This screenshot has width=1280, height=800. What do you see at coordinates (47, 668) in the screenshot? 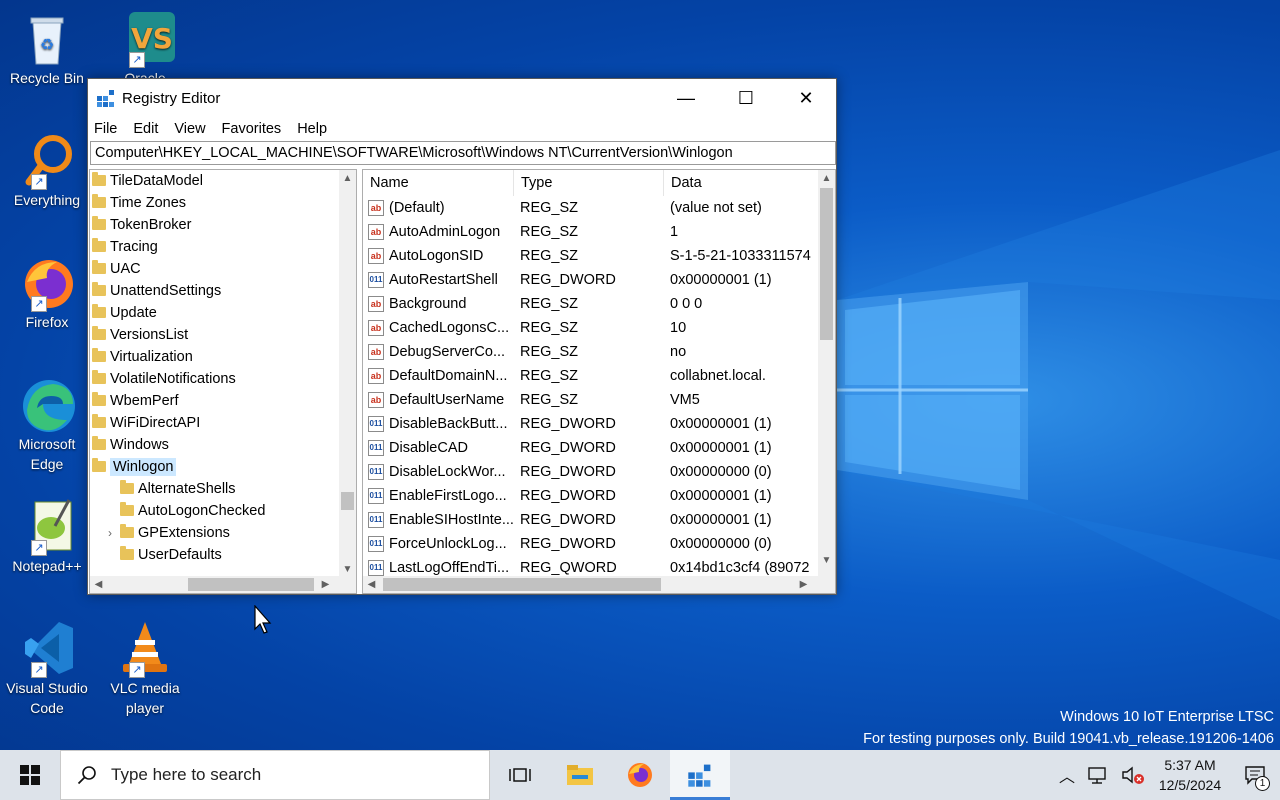
I see `desktop-icon-visual-studio-code: ↗ Visual Studio Code` at bounding box center [47, 668].